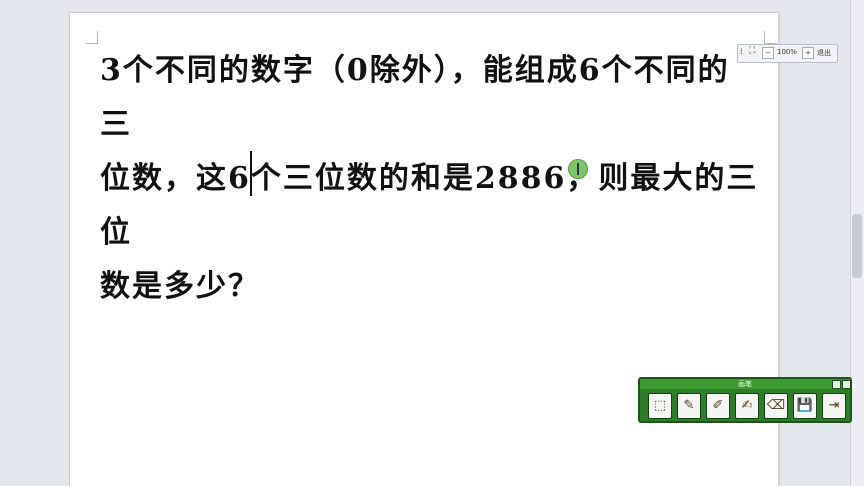 Image resolution: width=864 pixels, height=486 pixels. Describe the element at coordinates (808, 53) in the screenshot. I see `zoom-in-button: +` at that location.